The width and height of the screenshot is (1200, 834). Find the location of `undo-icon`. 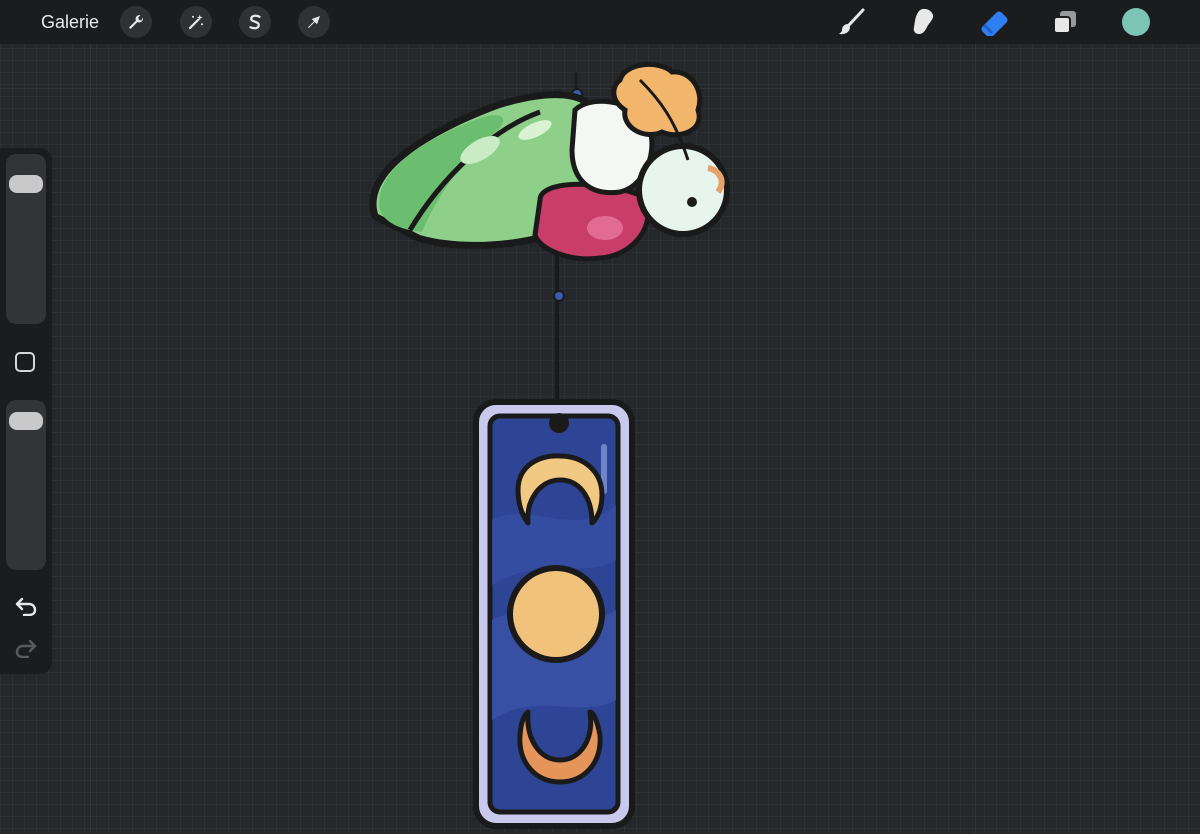

undo-icon is located at coordinates (26, 606).